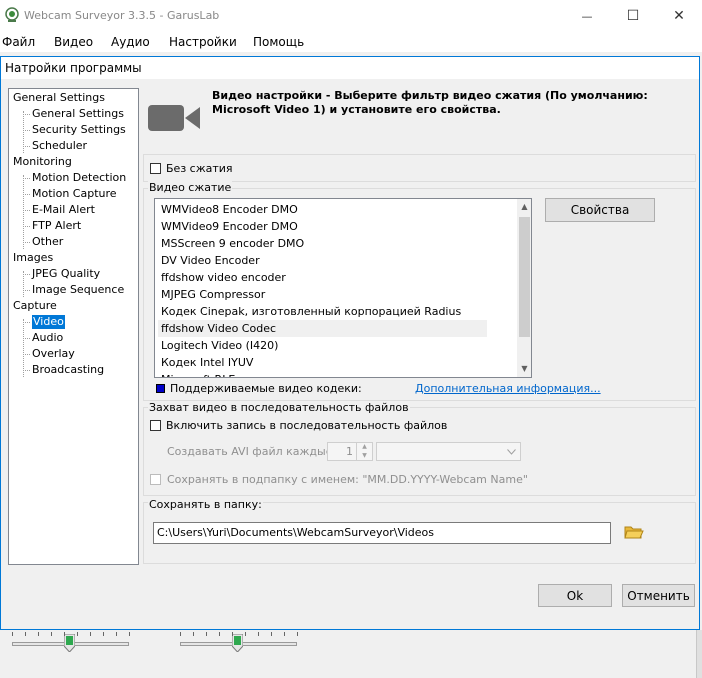  Describe the element at coordinates (53, 354) in the screenshot. I see `tree-item-overlay: Overlay` at that location.